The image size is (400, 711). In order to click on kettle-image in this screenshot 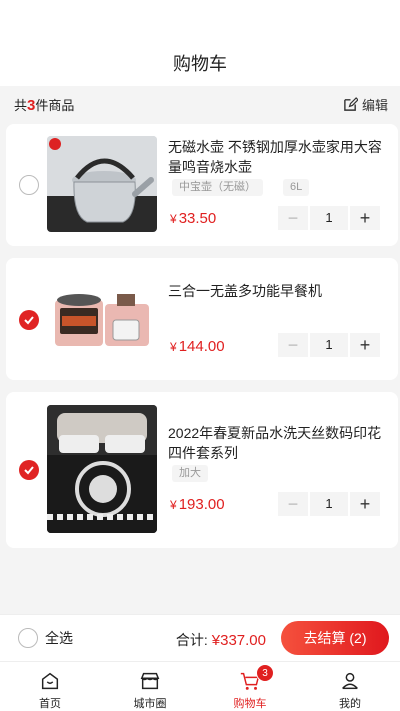, I will do `click(102, 184)`.